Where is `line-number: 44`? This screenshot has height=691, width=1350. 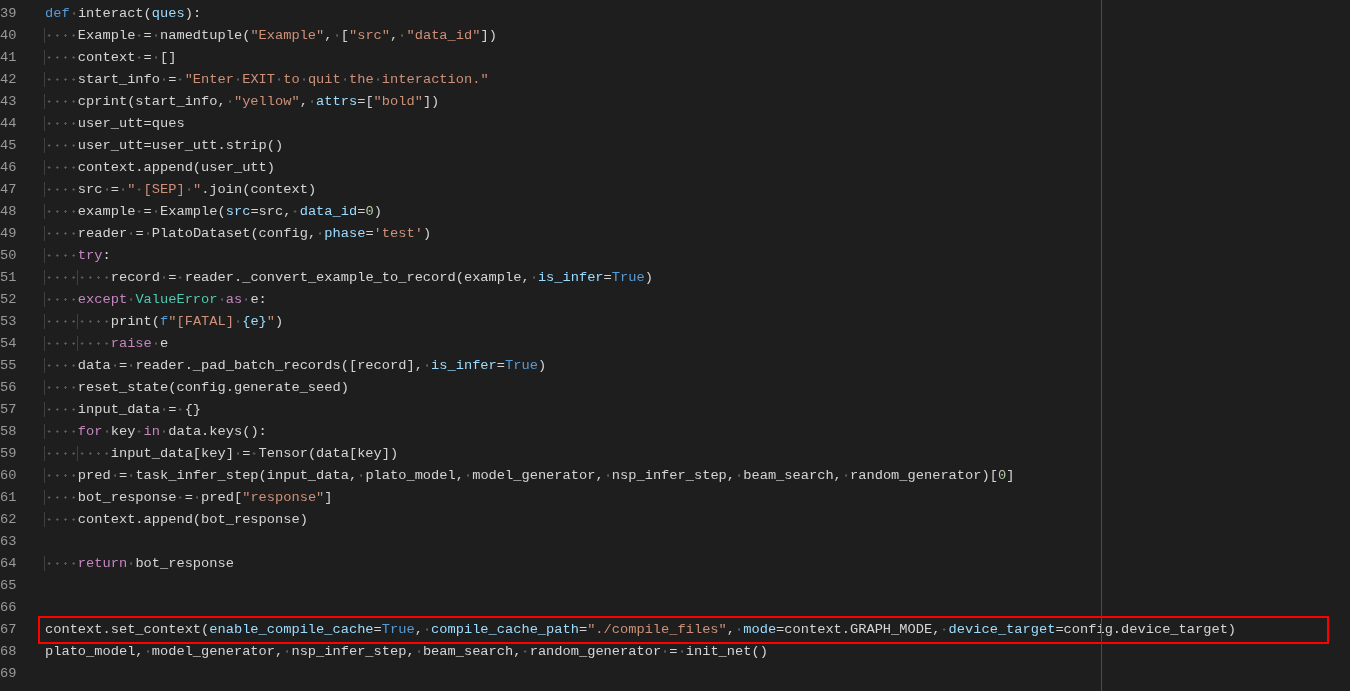 line-number: 44 is located at coordinates (9, 124).